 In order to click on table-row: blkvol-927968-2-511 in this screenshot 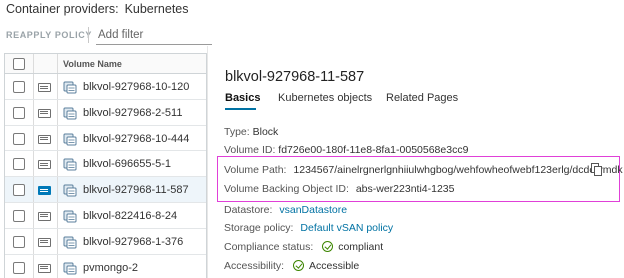, I will do `click(105, 112)`.